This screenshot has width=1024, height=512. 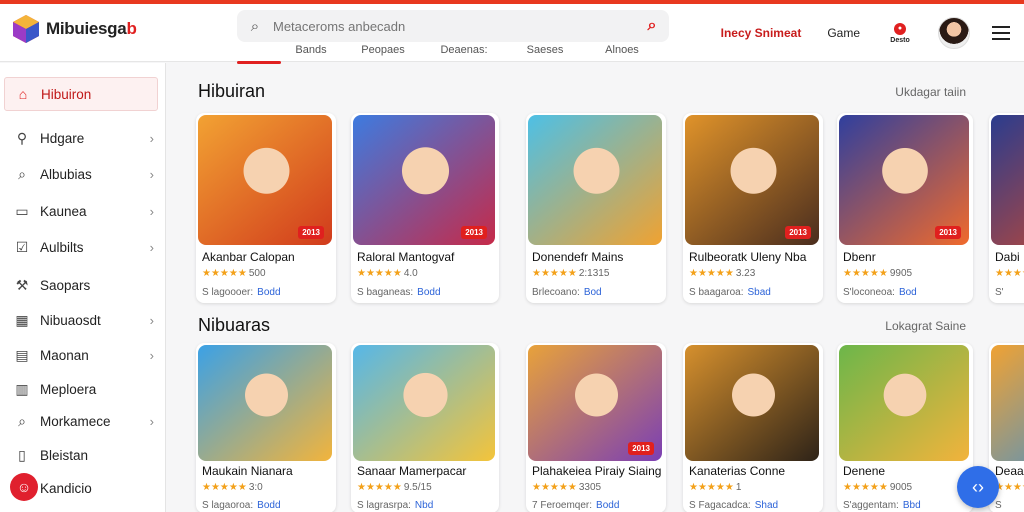 I want to click on sidebar-item-5: ⚒ Saopars, so click(x=81, y=285).